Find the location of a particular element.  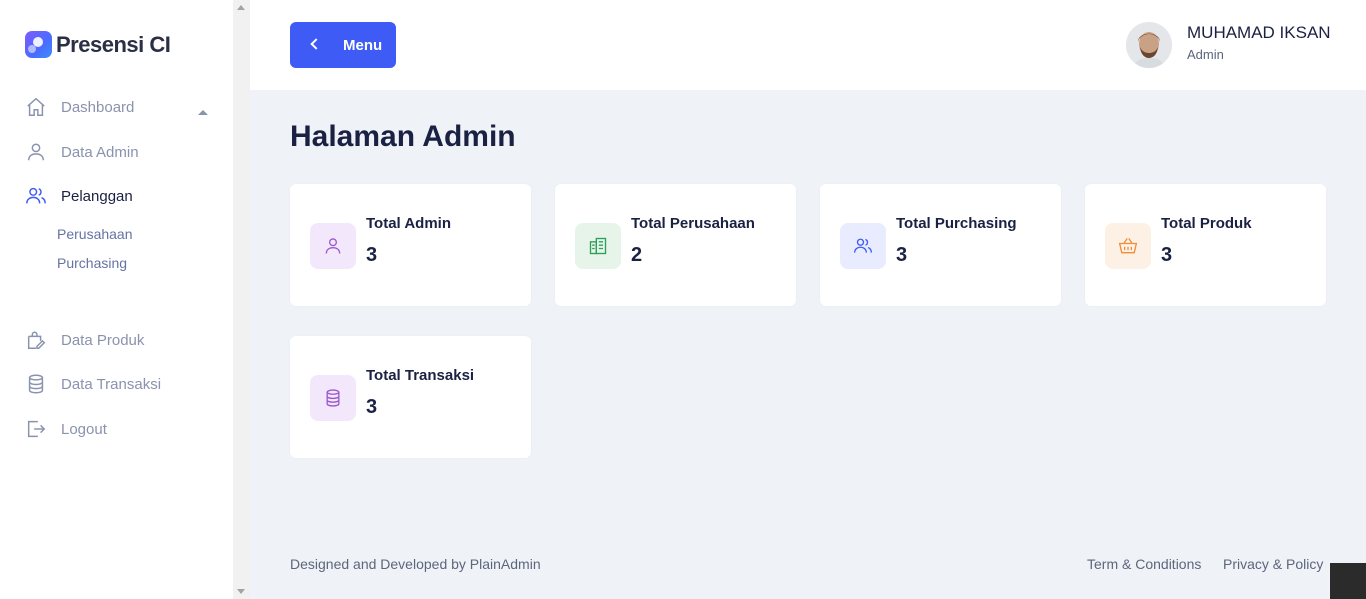

chevron-left-icon is located at coordinates (316, 44).